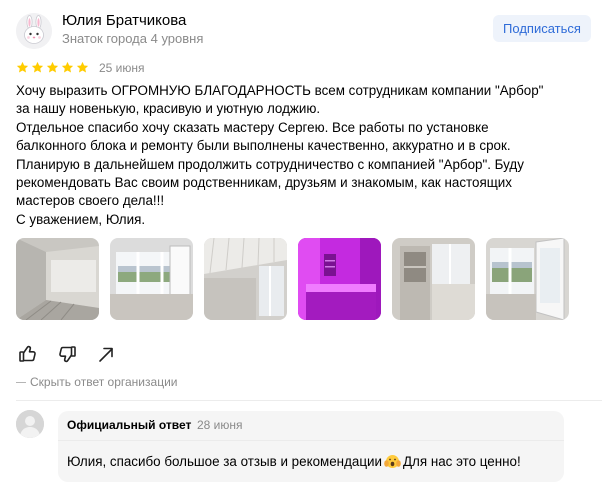 This screenshot has height=496, width=616. I want to click on bunny-avatar-icon, so click(34, 31).